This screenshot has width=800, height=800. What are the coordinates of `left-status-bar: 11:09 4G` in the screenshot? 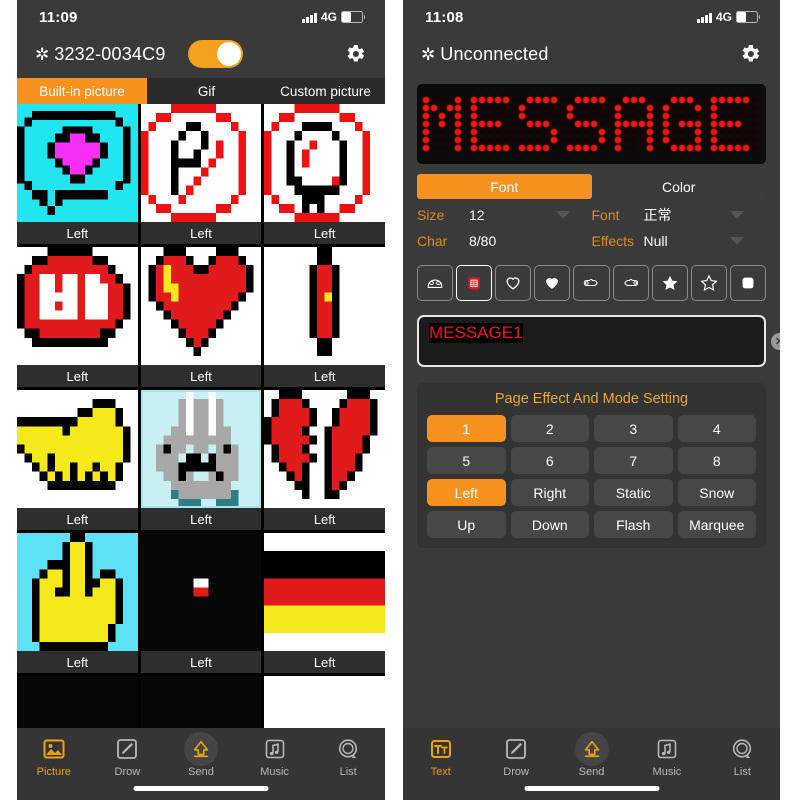 It's located at (201, 15).